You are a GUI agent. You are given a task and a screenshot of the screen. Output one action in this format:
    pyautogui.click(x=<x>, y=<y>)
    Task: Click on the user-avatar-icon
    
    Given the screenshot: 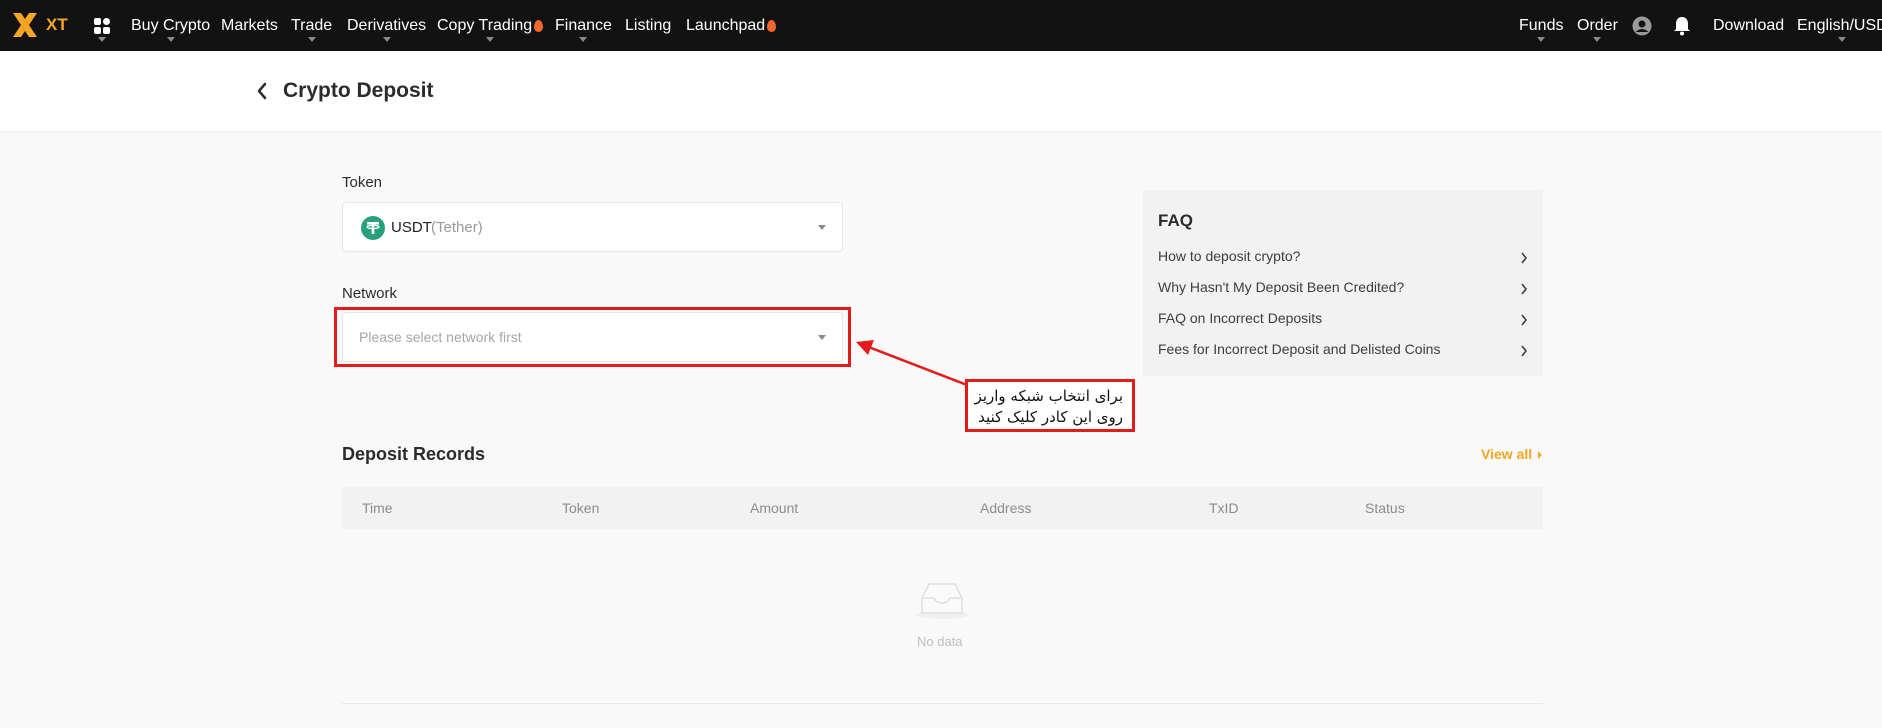 What is the action you would take?
    pyautogui.click(x=1642, y=25)
    